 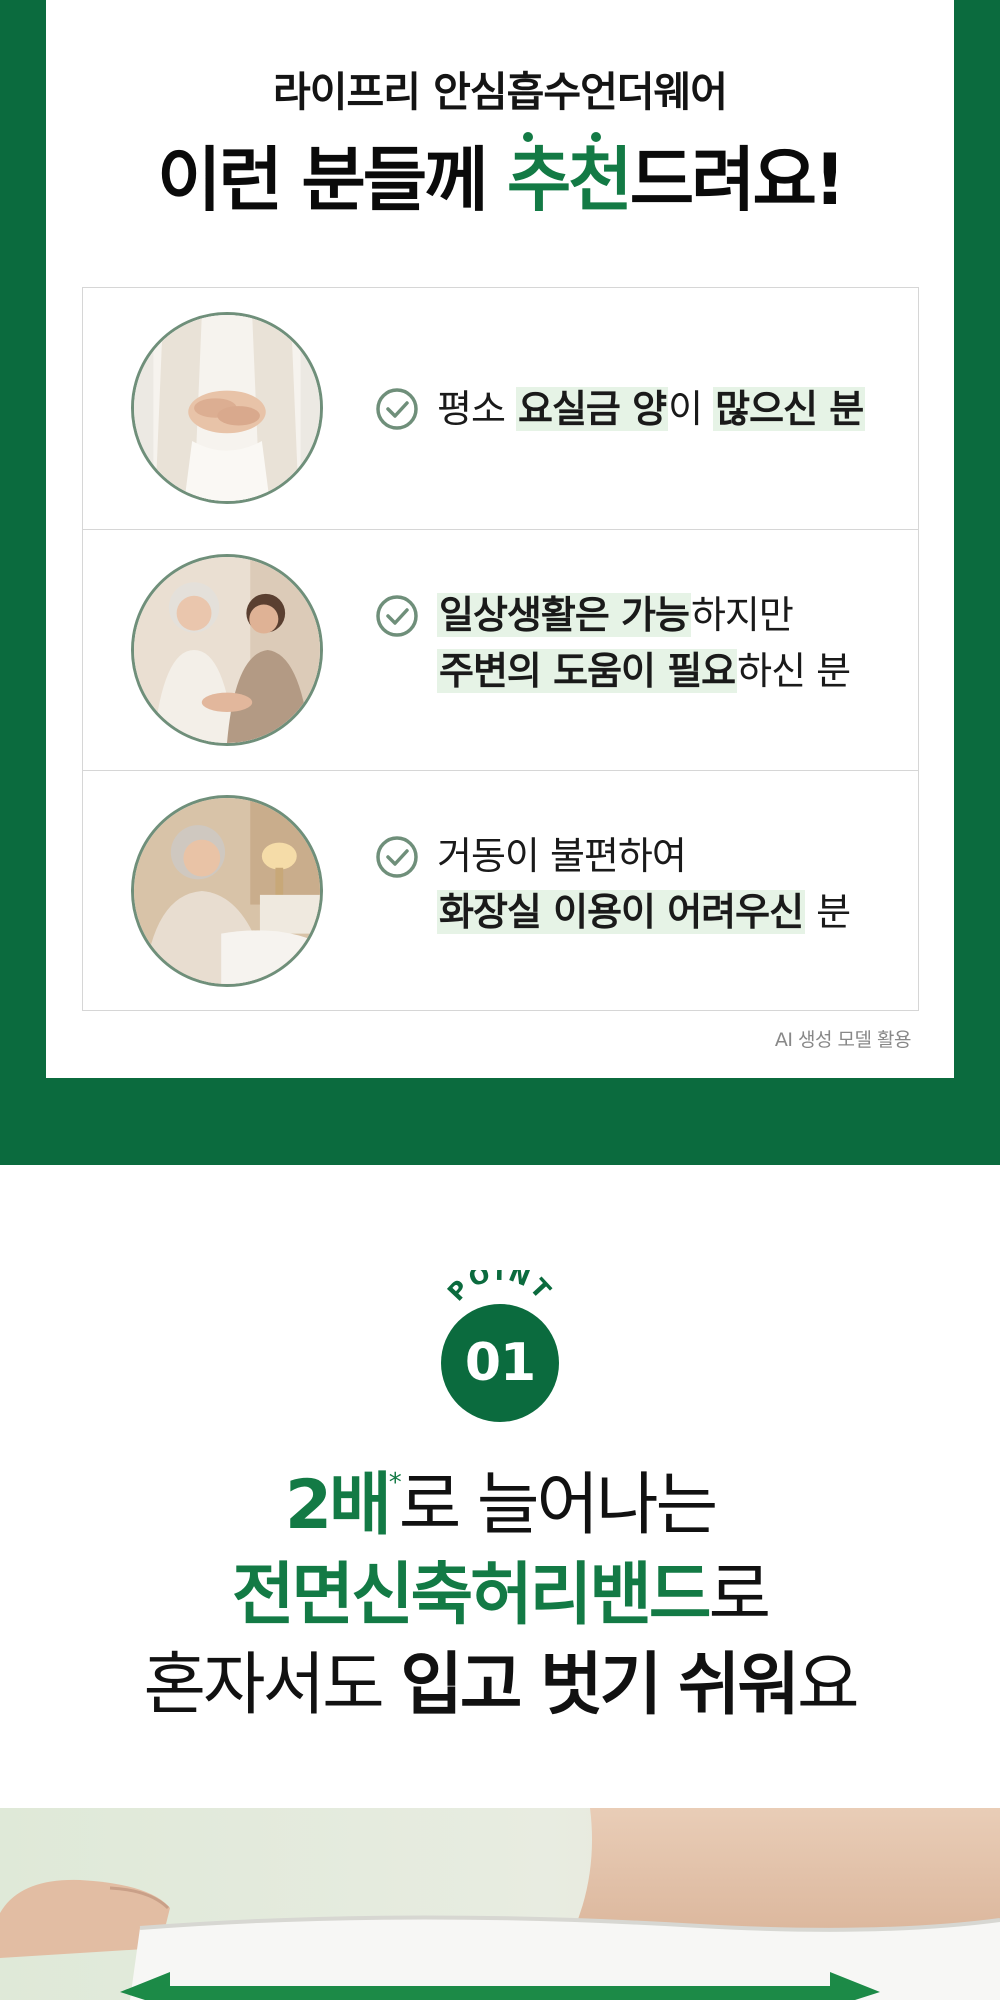 I want to click on point-headline-line: 혼자서도 입고 벗기 쉬워요, so click(x=500, y=1686).